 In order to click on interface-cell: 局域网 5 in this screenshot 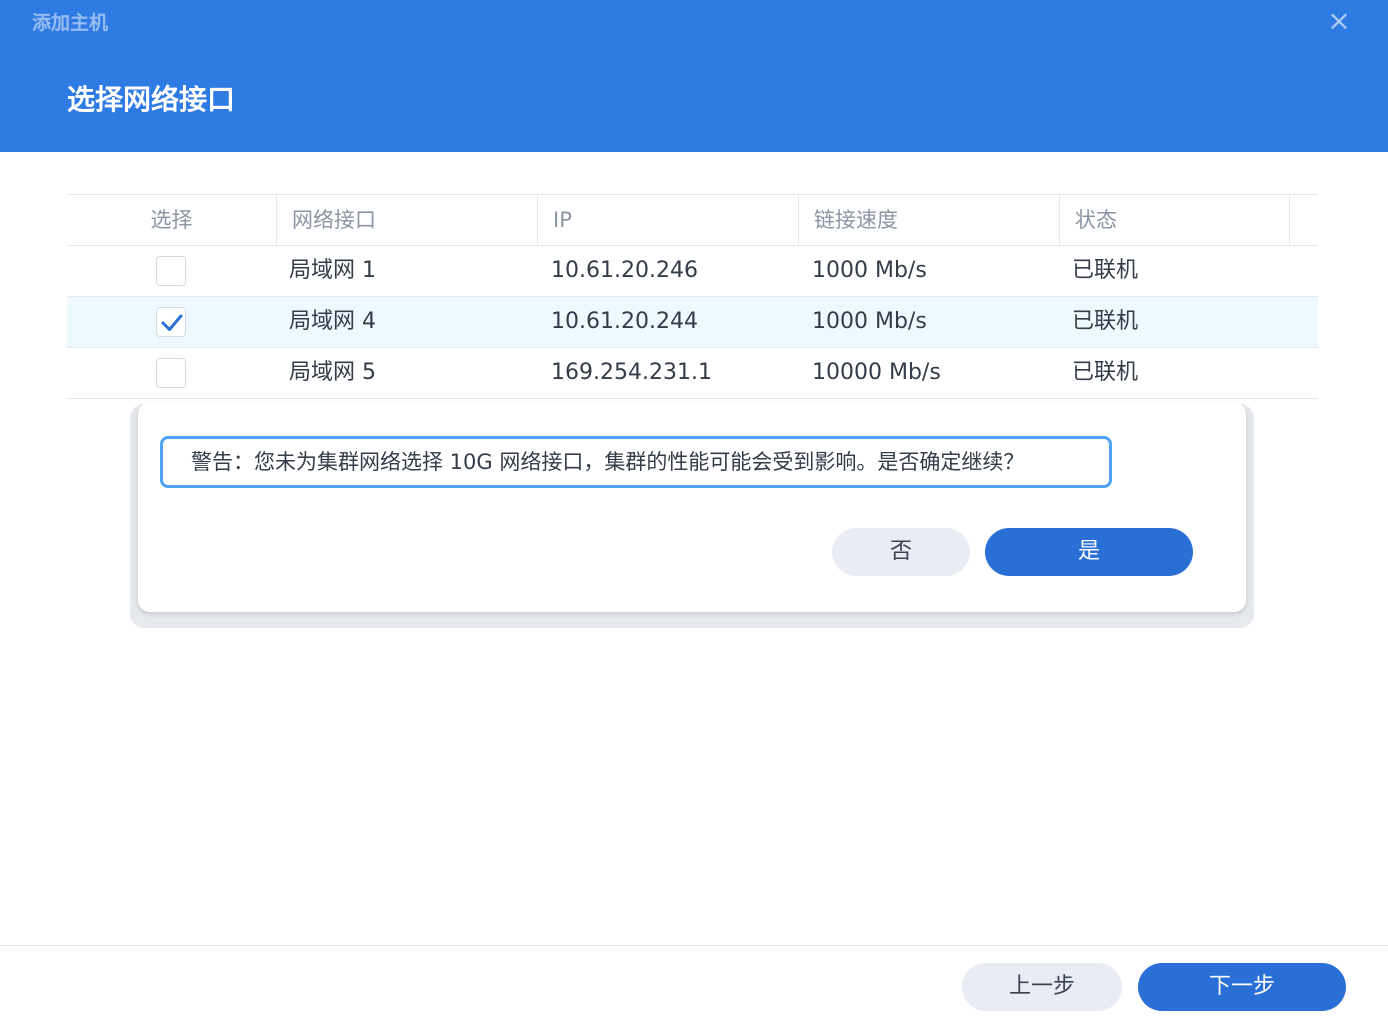, I will do `click(332, 372)`.